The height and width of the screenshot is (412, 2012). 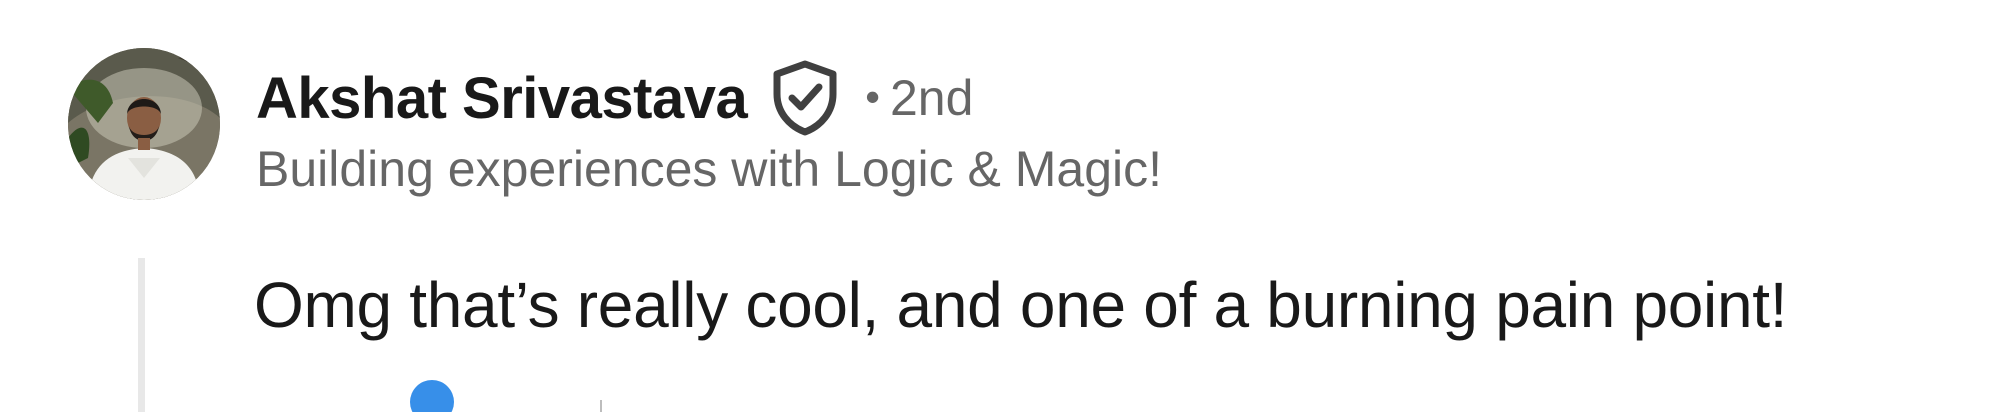 I want to click on verified-shield-icon, so click(x=805, y=98).